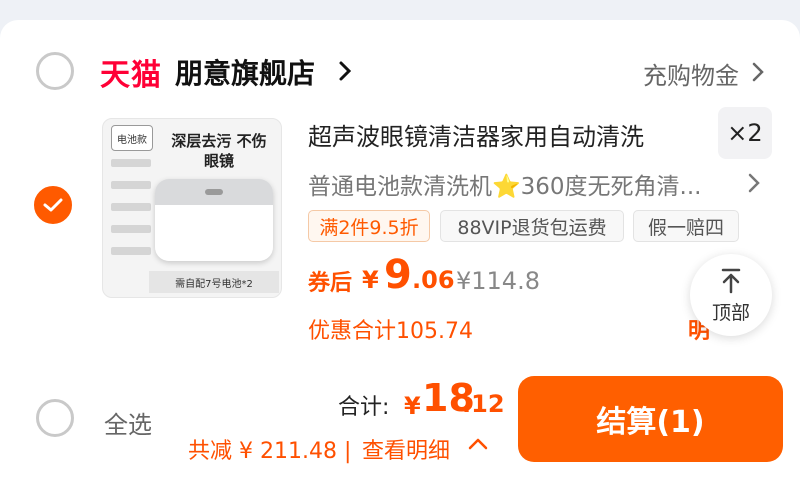  I want to click on discount-total: 优惠合计105.74, so click(390, 331).